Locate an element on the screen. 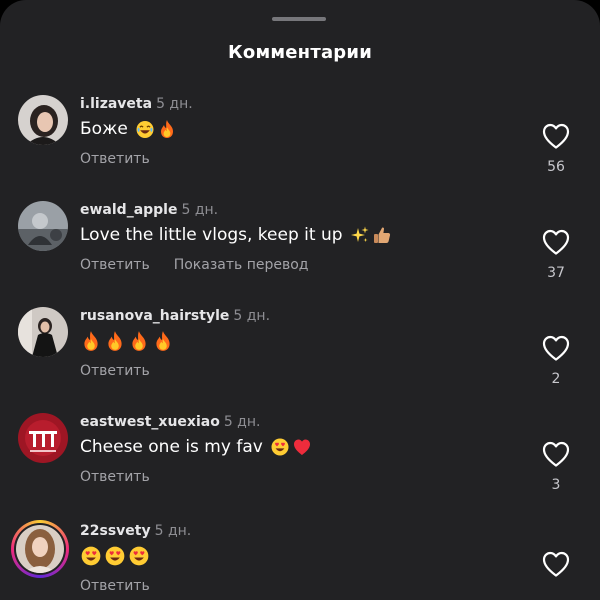 This screenshot has width=600, height=600. thumbs-up-emoji is located at coordinates (382, 235).